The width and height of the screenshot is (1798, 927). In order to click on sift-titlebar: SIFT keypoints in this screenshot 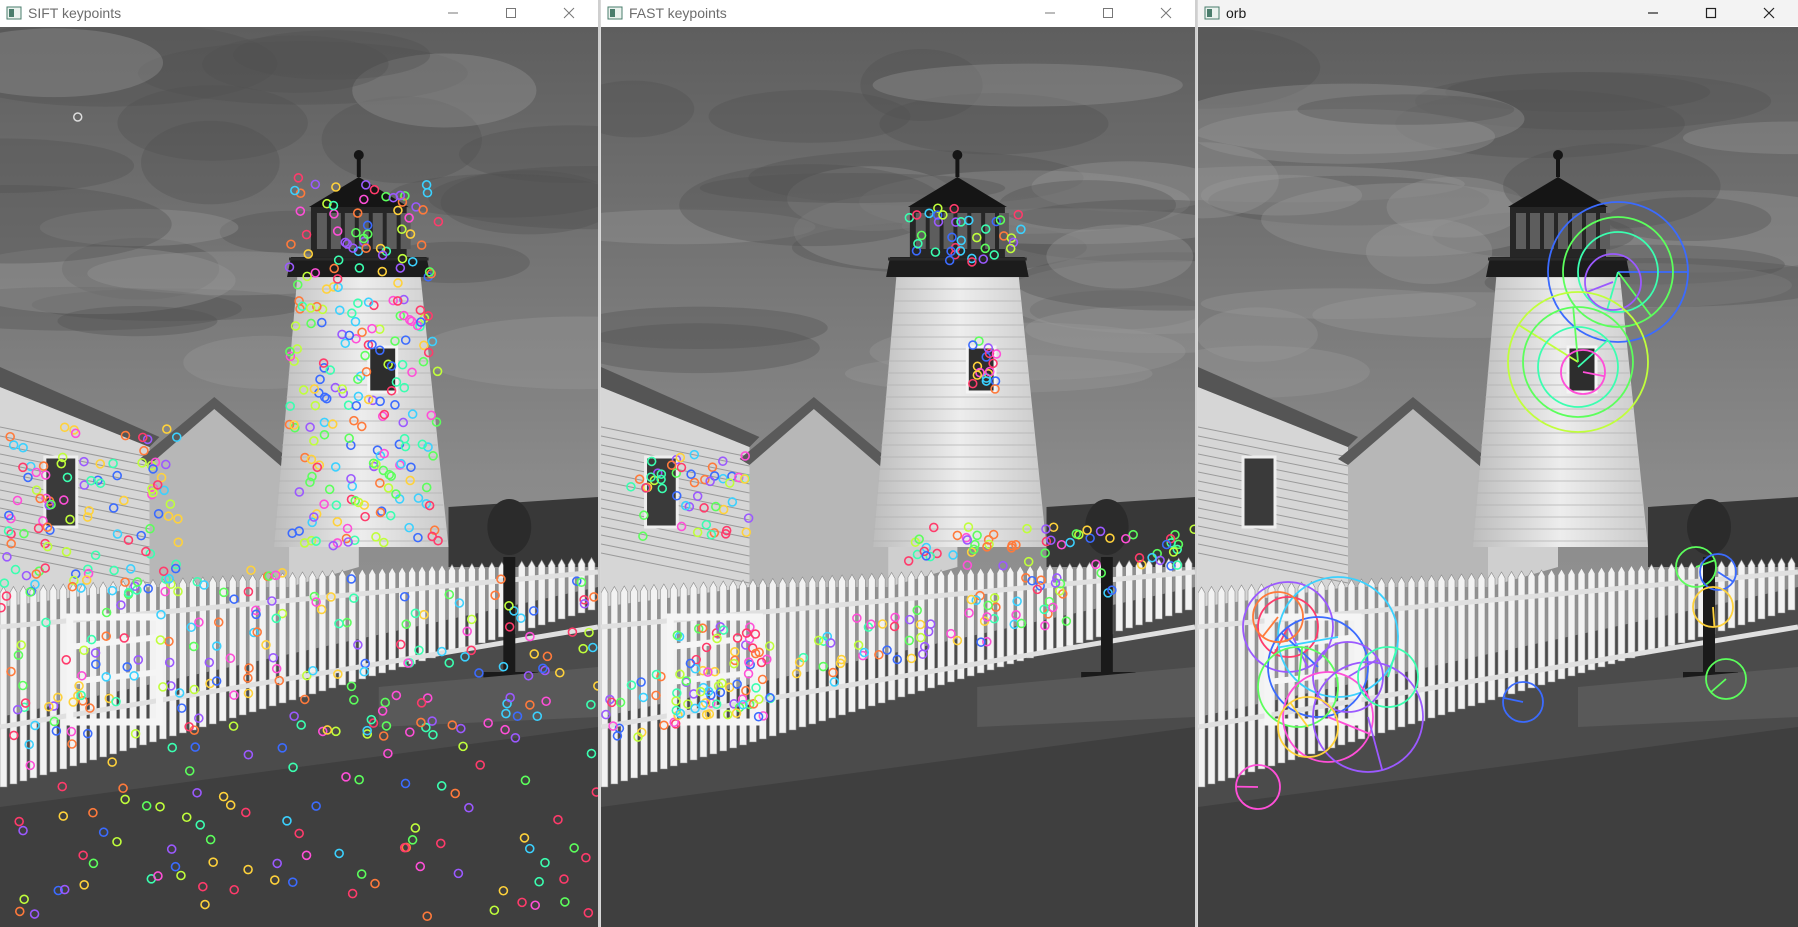, I will do `click(299, 13)`.